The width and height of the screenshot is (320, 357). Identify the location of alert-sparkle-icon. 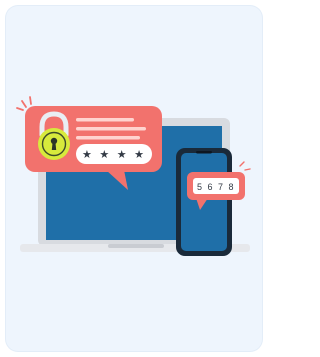
(24, 103).